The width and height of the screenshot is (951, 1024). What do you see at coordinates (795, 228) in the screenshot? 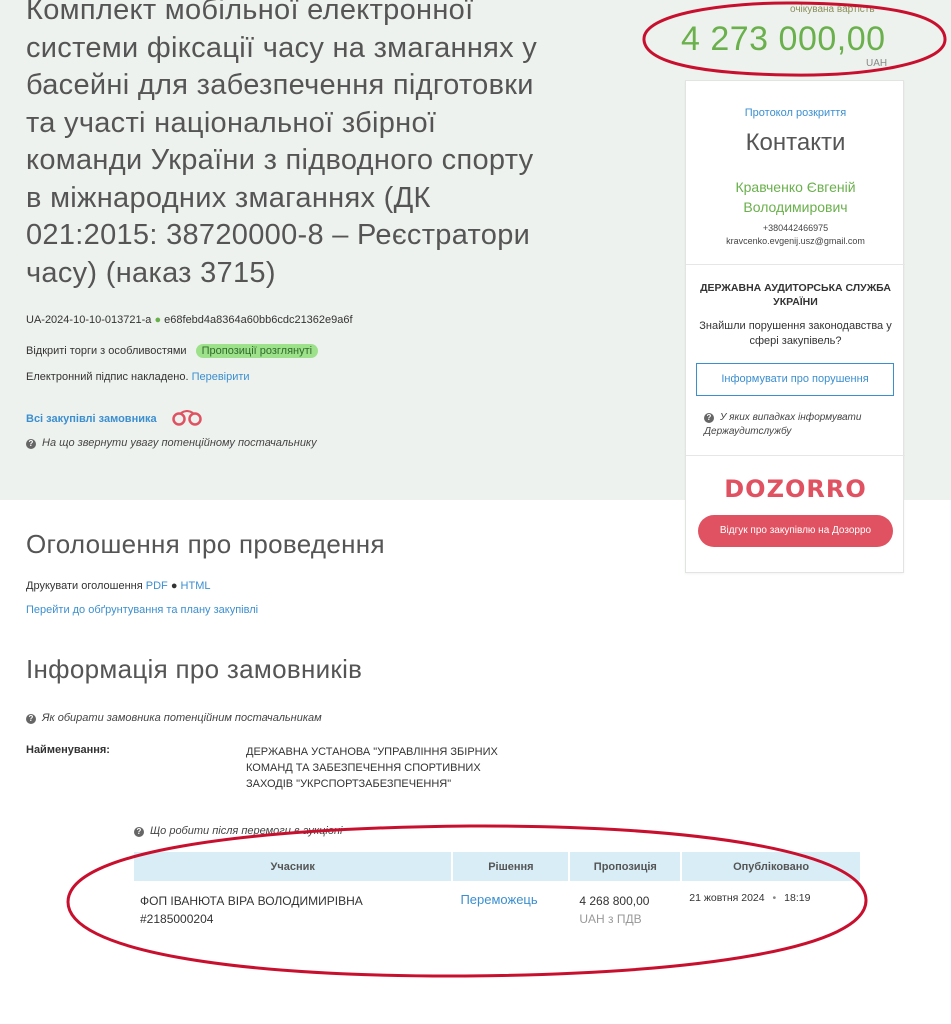
I see `contact-phone: +380442466975` at bounding box center [795, 228].